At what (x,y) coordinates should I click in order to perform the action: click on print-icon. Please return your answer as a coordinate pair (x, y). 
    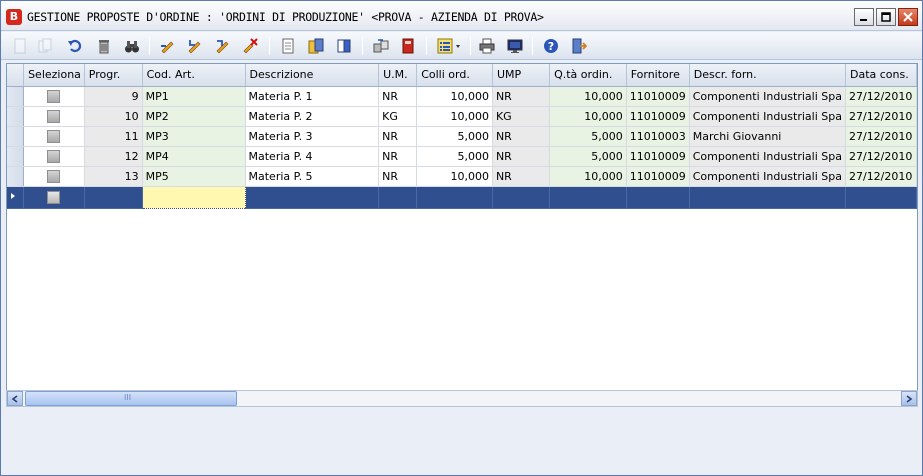
    Looking at the image, I should click on (487, 46).